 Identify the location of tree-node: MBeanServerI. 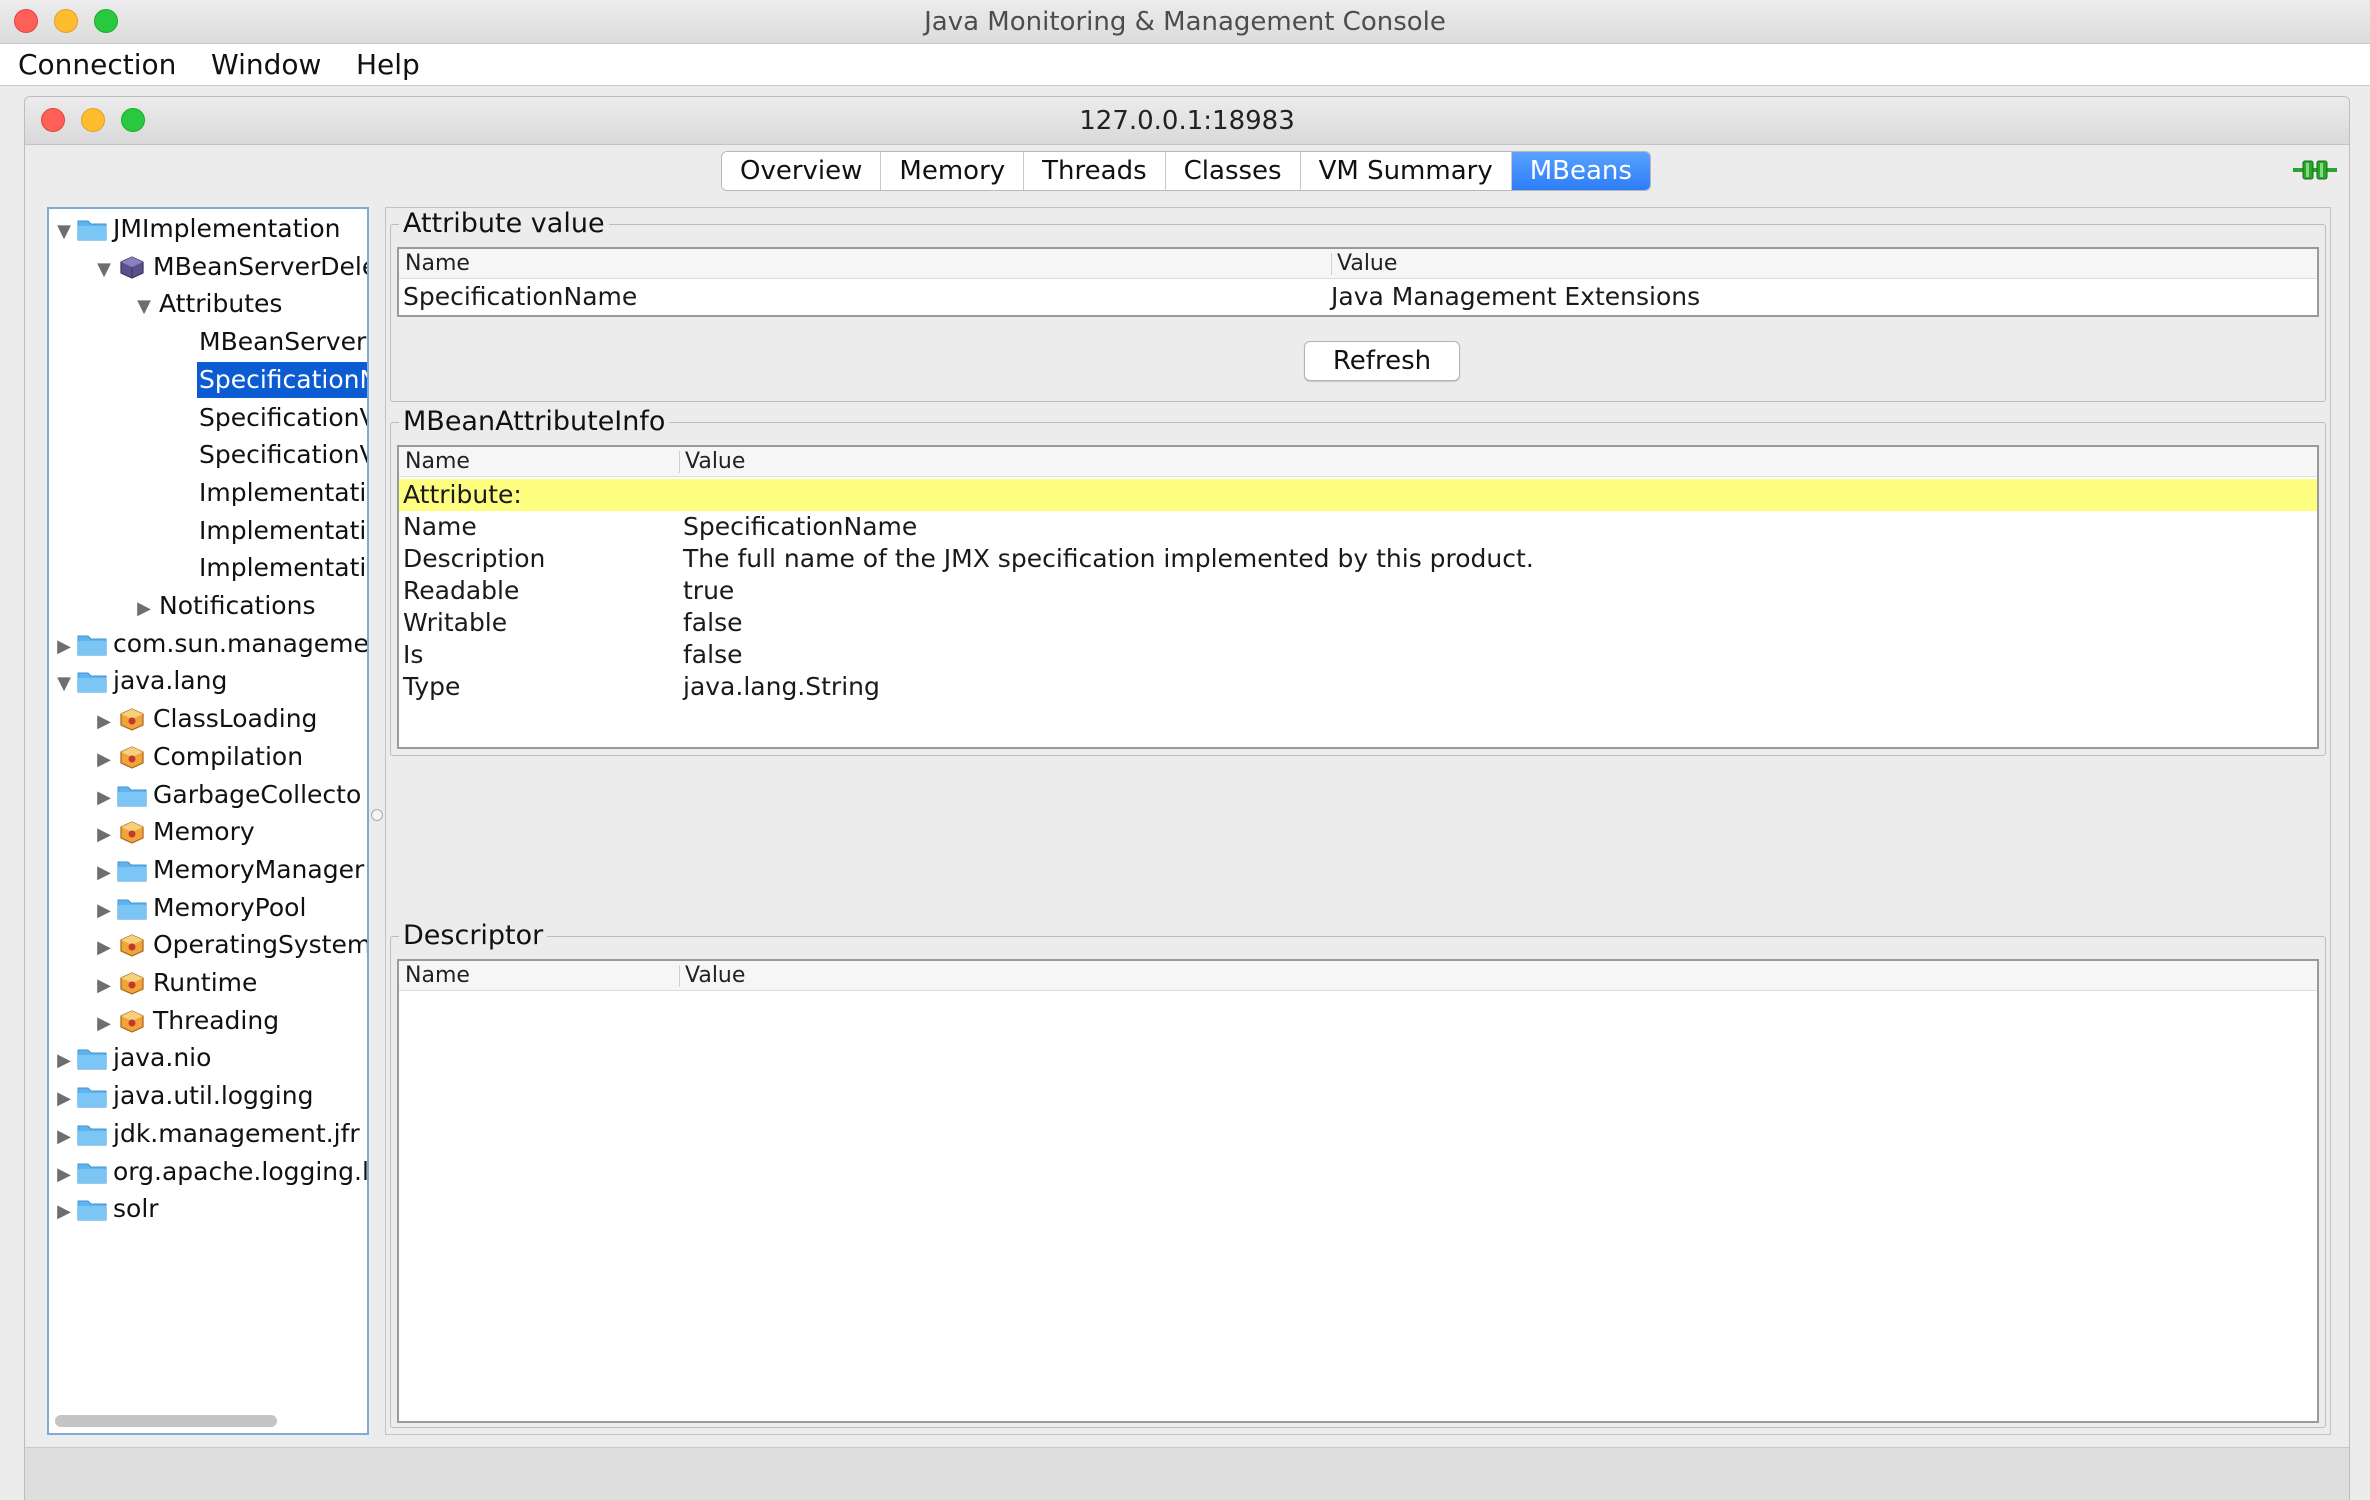
(269, 342).